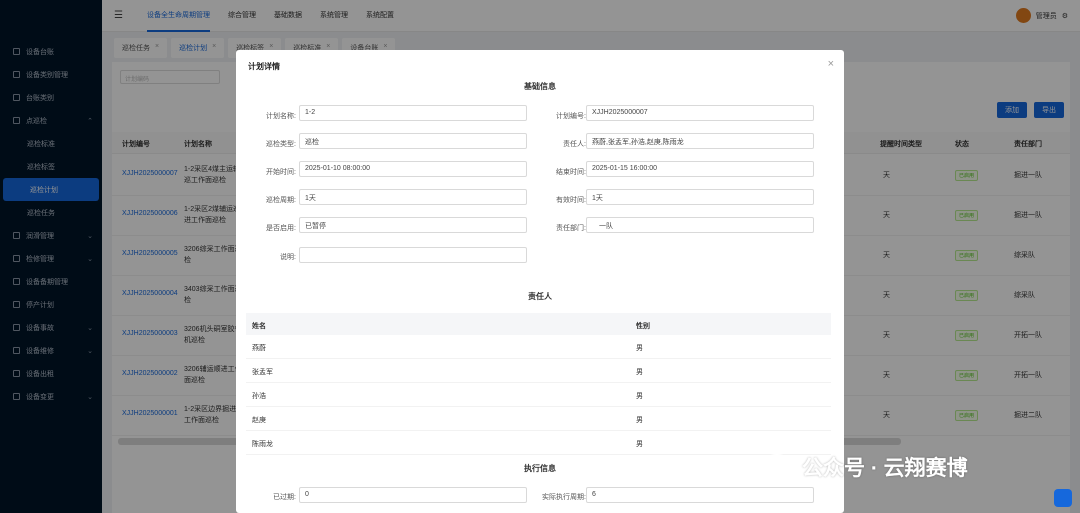 This screenshot has width=1080, height=513. What do you see at coordinates (413, 141) in the screenshot?
I see `type-field: 巡检` at bounding box center [413, 141].